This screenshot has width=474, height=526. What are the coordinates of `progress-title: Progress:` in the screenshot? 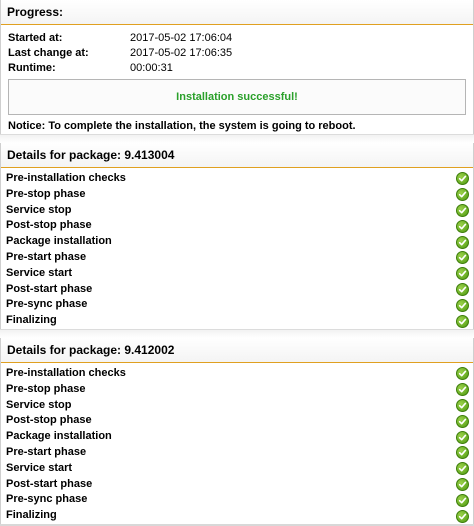 It's located at (237, 12).